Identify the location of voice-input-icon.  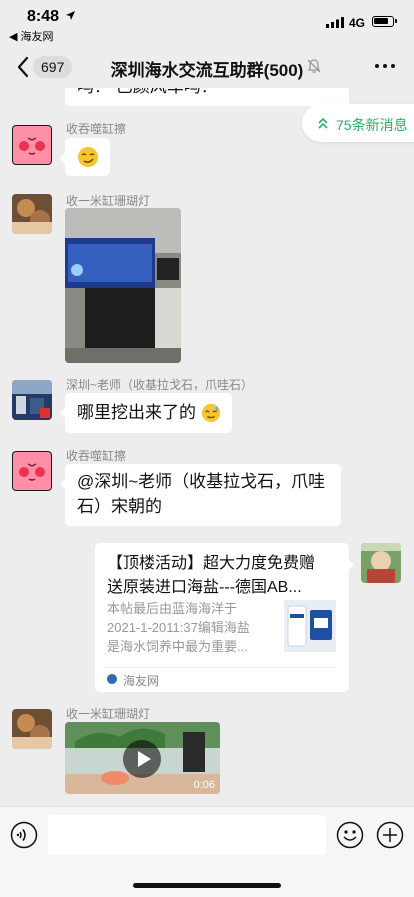
(24, 835).